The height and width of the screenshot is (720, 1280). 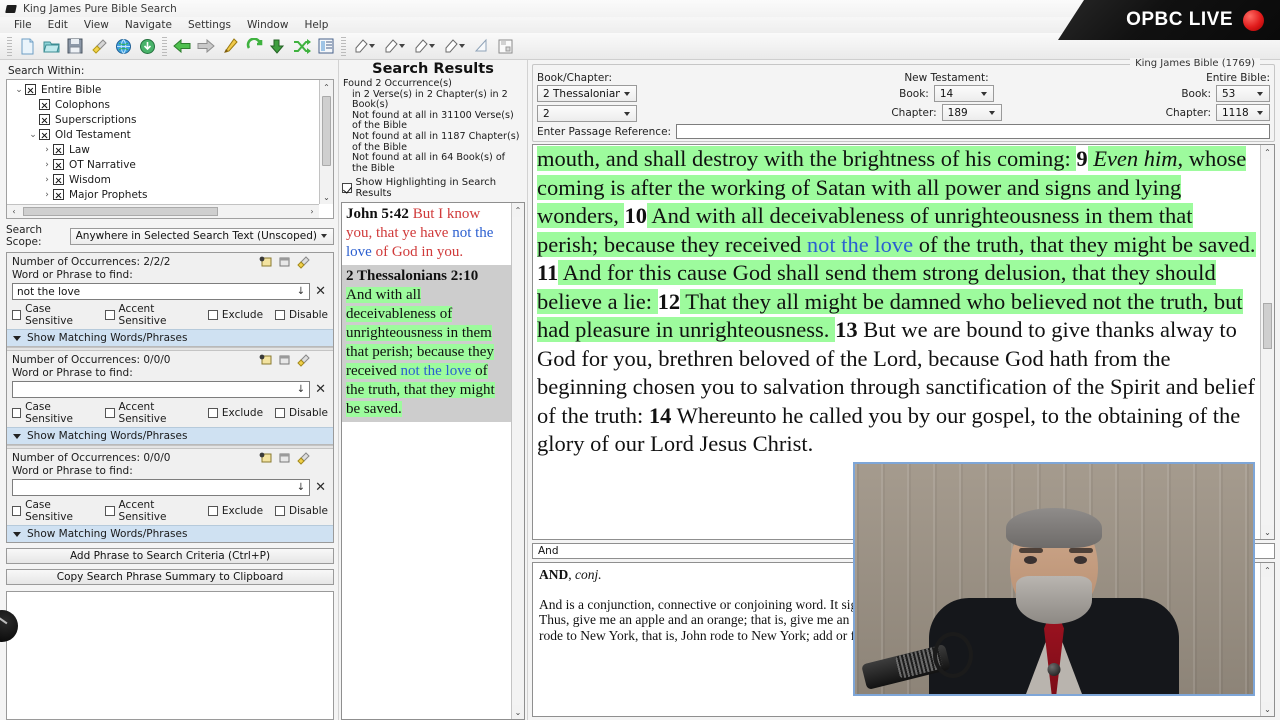 What do you see at coordinates (163, 211) in the screenshot?
I see `tree-horizontal-scrollbar: ‹ ›` at bounding box center [163, 211].